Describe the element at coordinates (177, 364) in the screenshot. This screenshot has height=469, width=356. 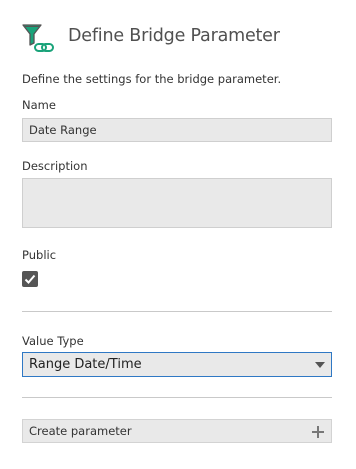
I see `value-type-select: Range Date/Time` at that location.